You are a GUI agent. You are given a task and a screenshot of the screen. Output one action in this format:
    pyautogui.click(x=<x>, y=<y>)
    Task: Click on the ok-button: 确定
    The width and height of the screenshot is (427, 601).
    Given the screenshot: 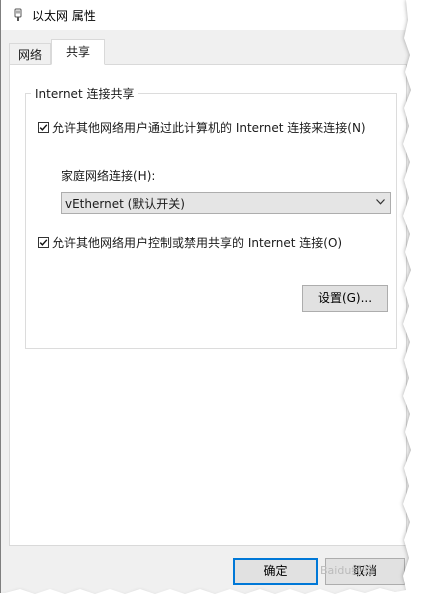 What is the action you would take?
    pyautogui.click(x=275, y=571)
    